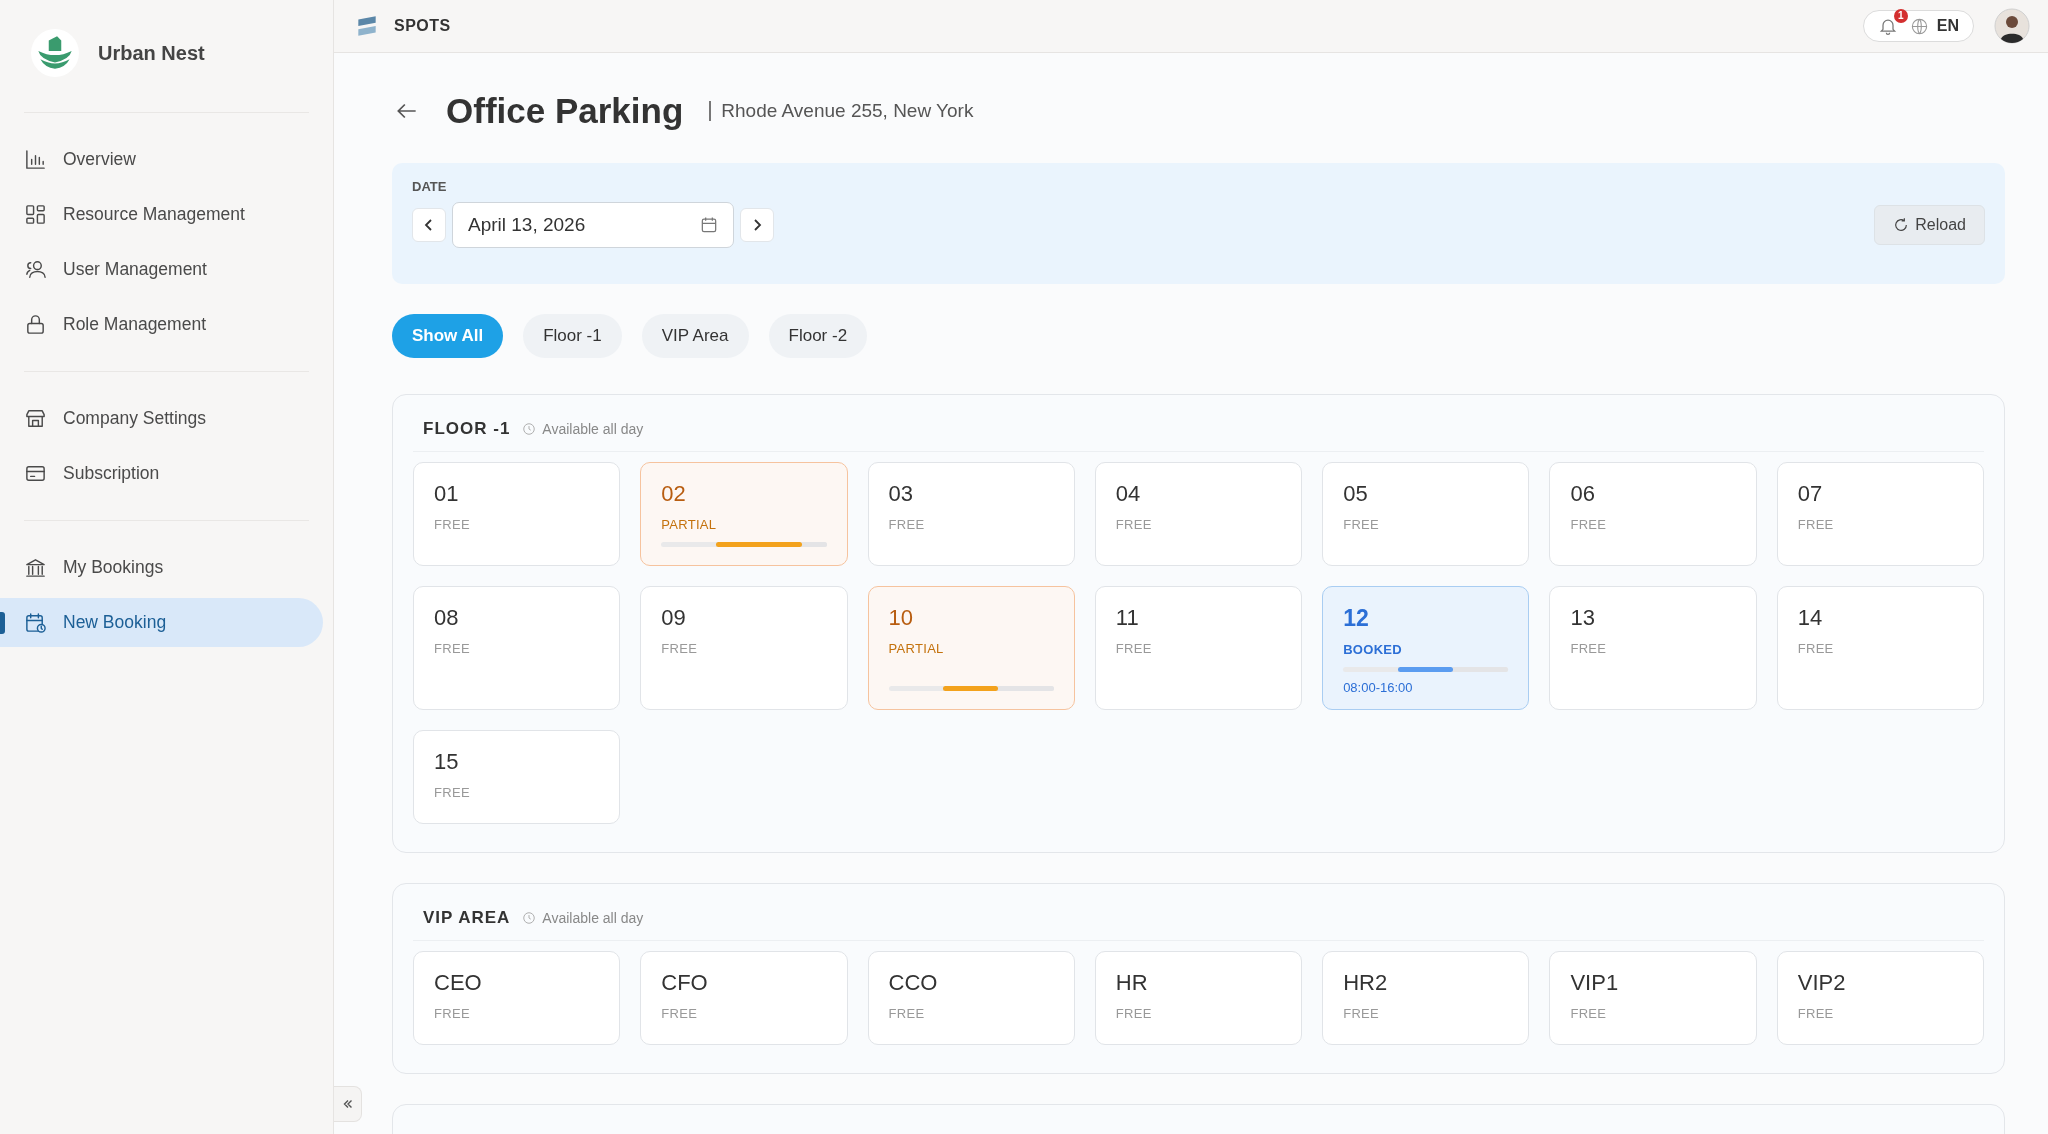 The height and width of the screenshot is (1134, 2048). What do you see at coordinates (1929, 225) in the screenshot?
I see `reload-button: Reload` at bounding box center [1929, 225].